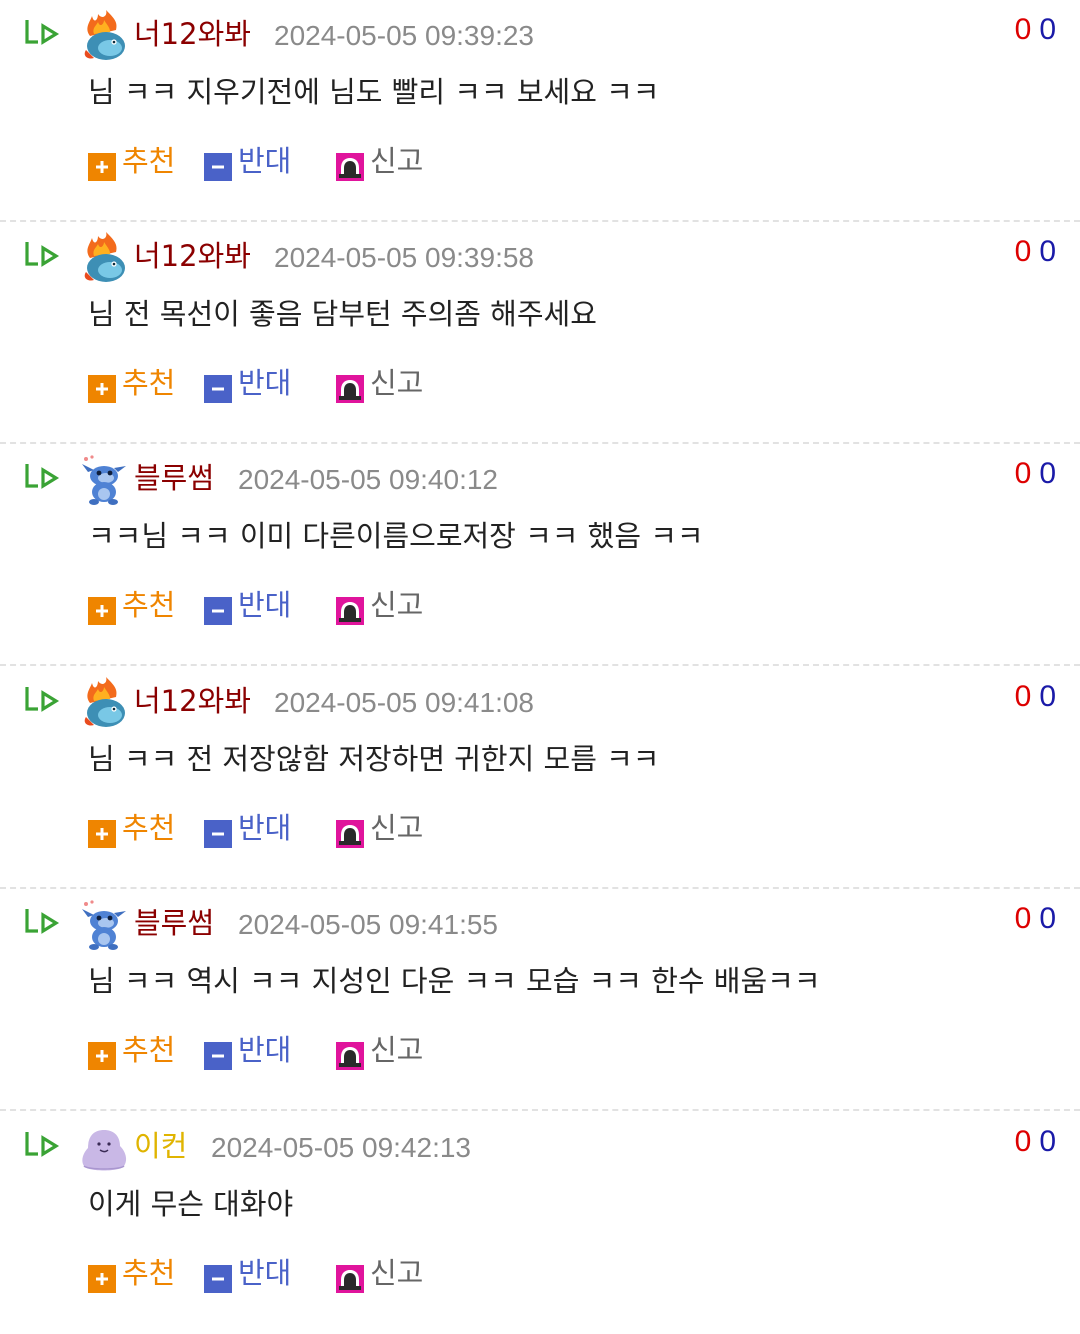 The height and width of the screenshot is (1334, 1080). What do you see at coordinates (368, 924) in the screenshot?
I see `comment-timestamp: 2024-05-05 09:41:55` at bounding box center [368, 924].